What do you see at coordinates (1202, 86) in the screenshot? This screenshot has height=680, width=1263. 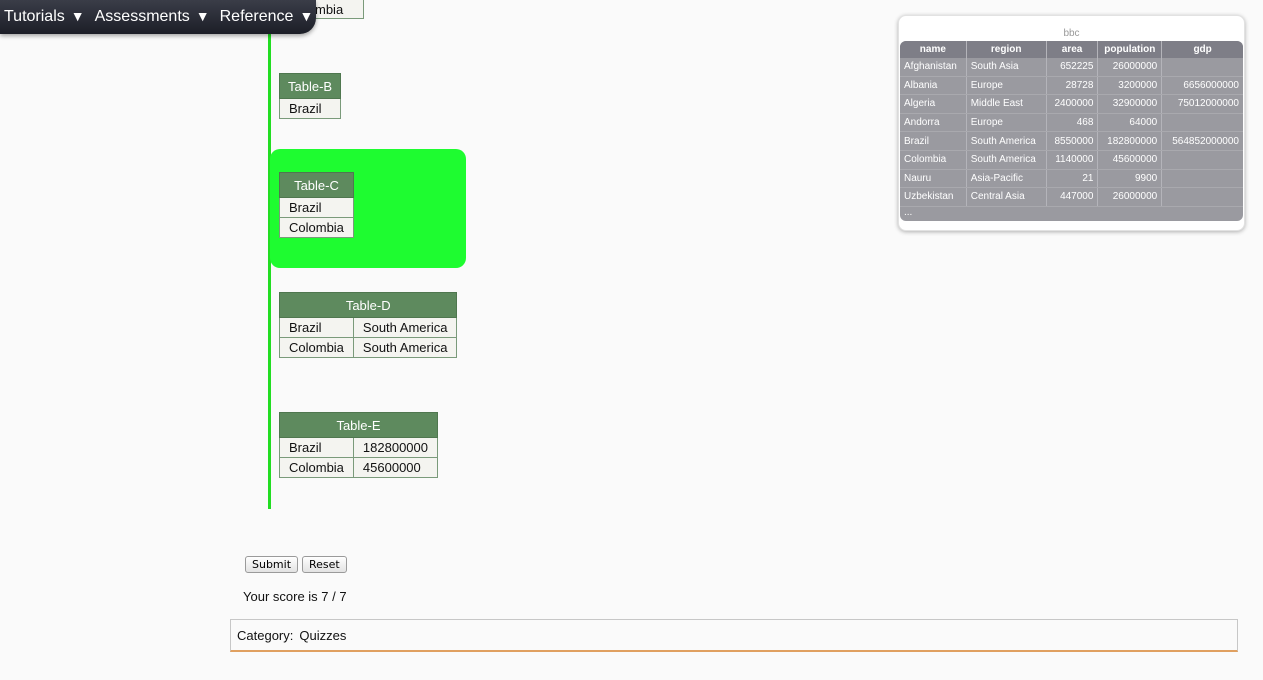 I see `table-cell: 6656000000` at bounding box center [1202, 86].